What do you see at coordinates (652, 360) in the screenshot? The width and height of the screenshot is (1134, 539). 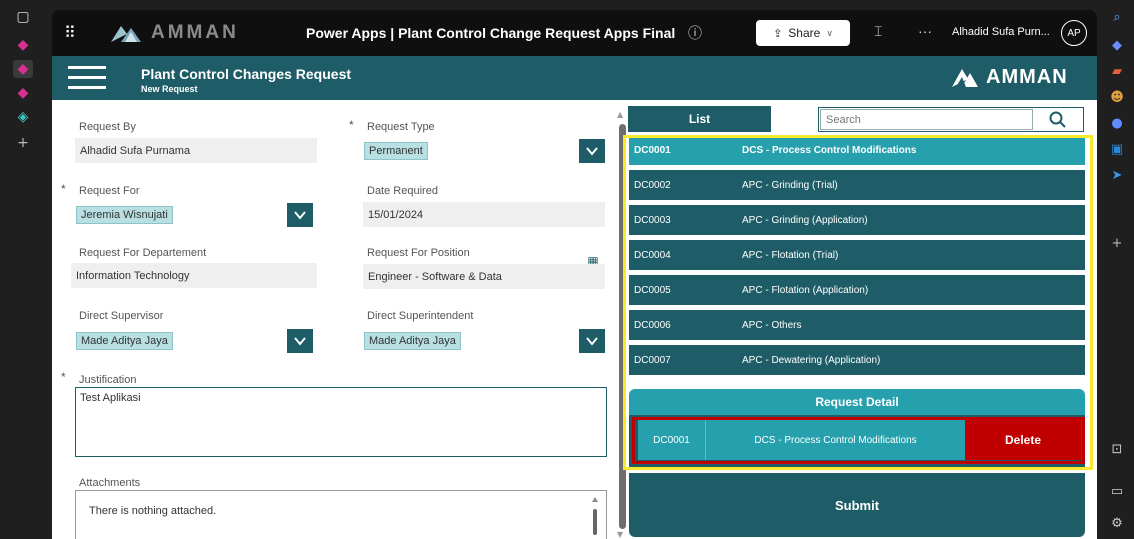 I see `list-item-code: DC0007` at bounding box center [652, 360].